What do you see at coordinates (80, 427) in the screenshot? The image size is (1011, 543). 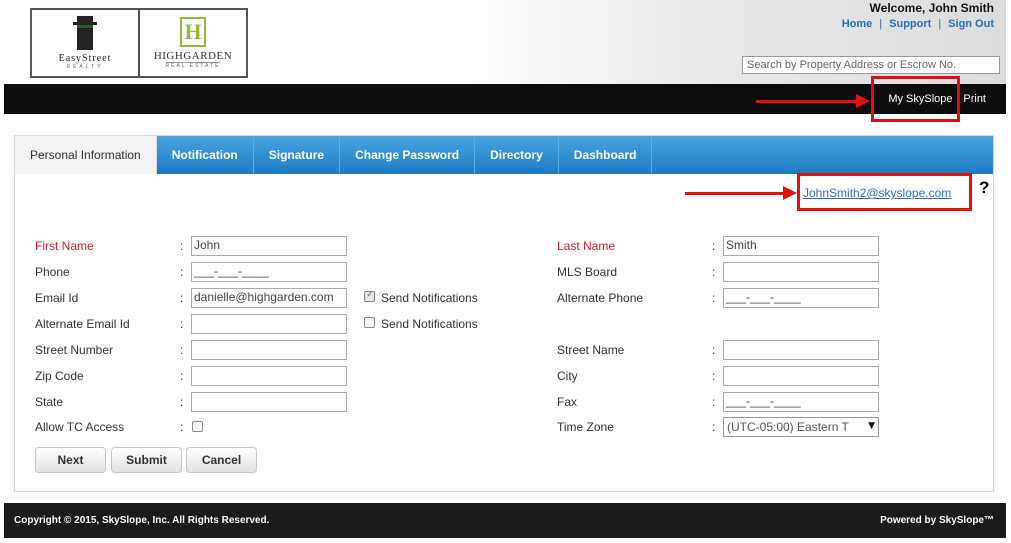 I see `tc-access-label: Allow TC Access` at bounding box center [80, 427].